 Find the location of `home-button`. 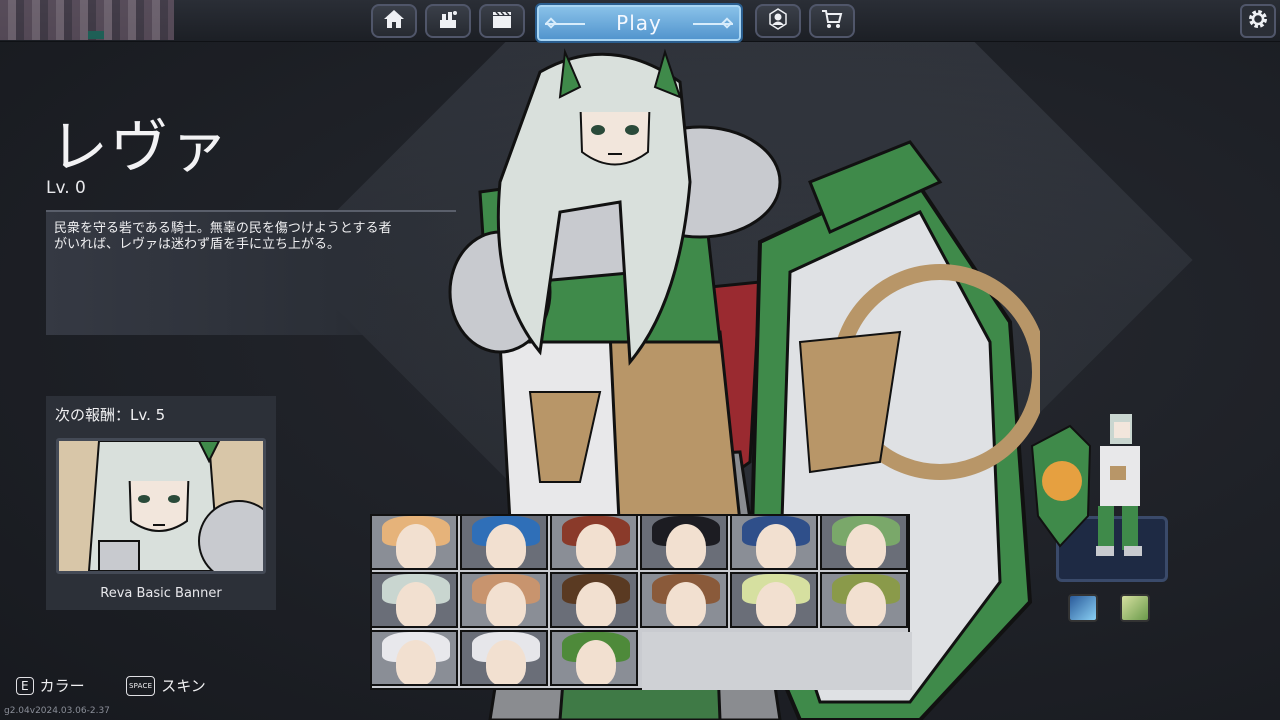

home-button is located at coordinates (394, 21).